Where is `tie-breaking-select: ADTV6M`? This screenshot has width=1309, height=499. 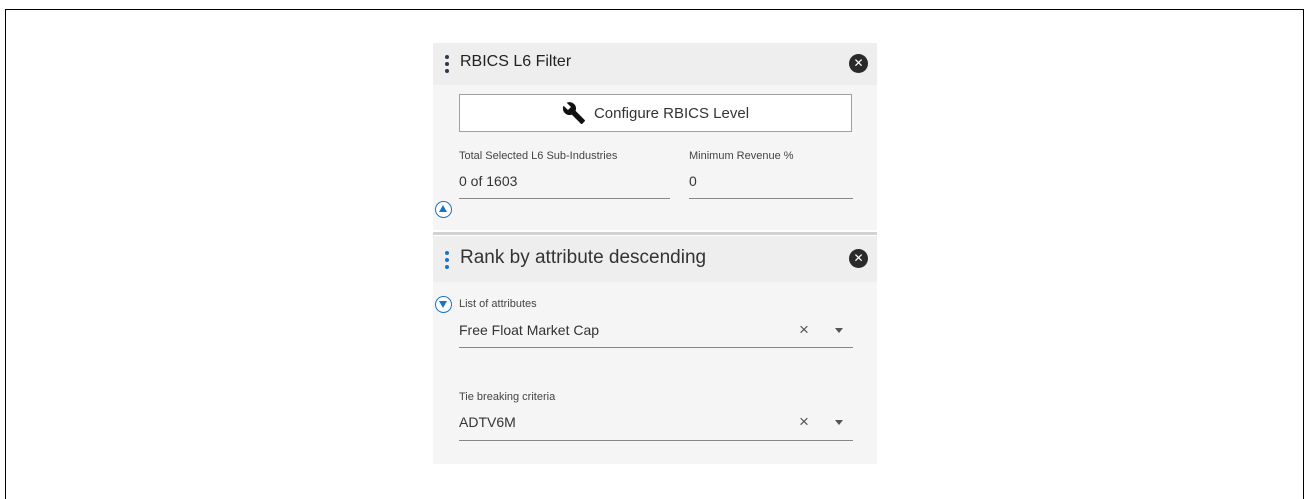
tie-breaking-select: ADTV6M is located at coordinates (487, 422).